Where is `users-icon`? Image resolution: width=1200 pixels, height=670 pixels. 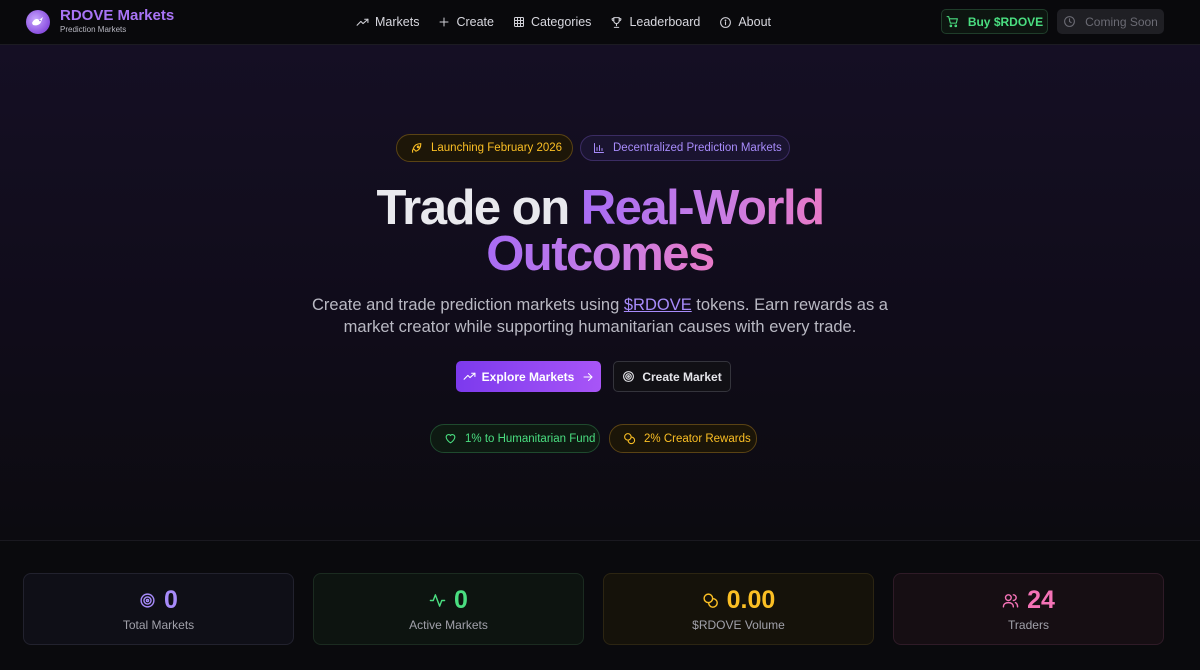
users-icon is located at coordinates (1010, 600).